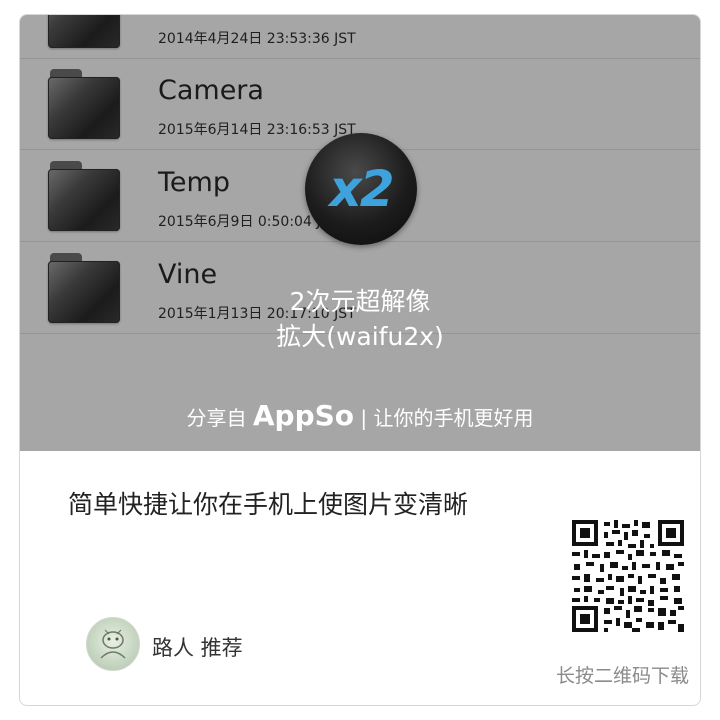 This screenshot has height=720, width=720. Describe the element at coordinates (194, 182) in the screenshot. I see `file-name: Temp` at that location.